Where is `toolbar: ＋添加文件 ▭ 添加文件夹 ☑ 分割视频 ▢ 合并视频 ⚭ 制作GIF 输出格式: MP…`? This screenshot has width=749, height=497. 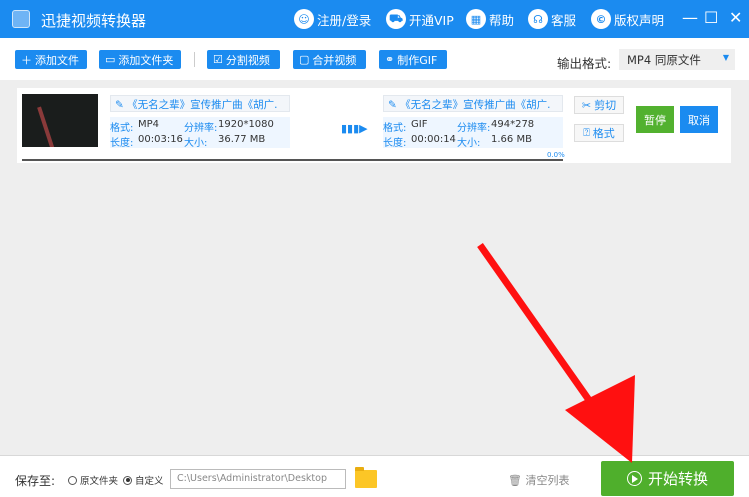
toolbar: ＋添加文件 ▭ 添加文件夹 ☑ 分割视频 ▢ 合并视频 ⚭ 制作GIF 输出格式: MP… is located at coordinates (374, 59).